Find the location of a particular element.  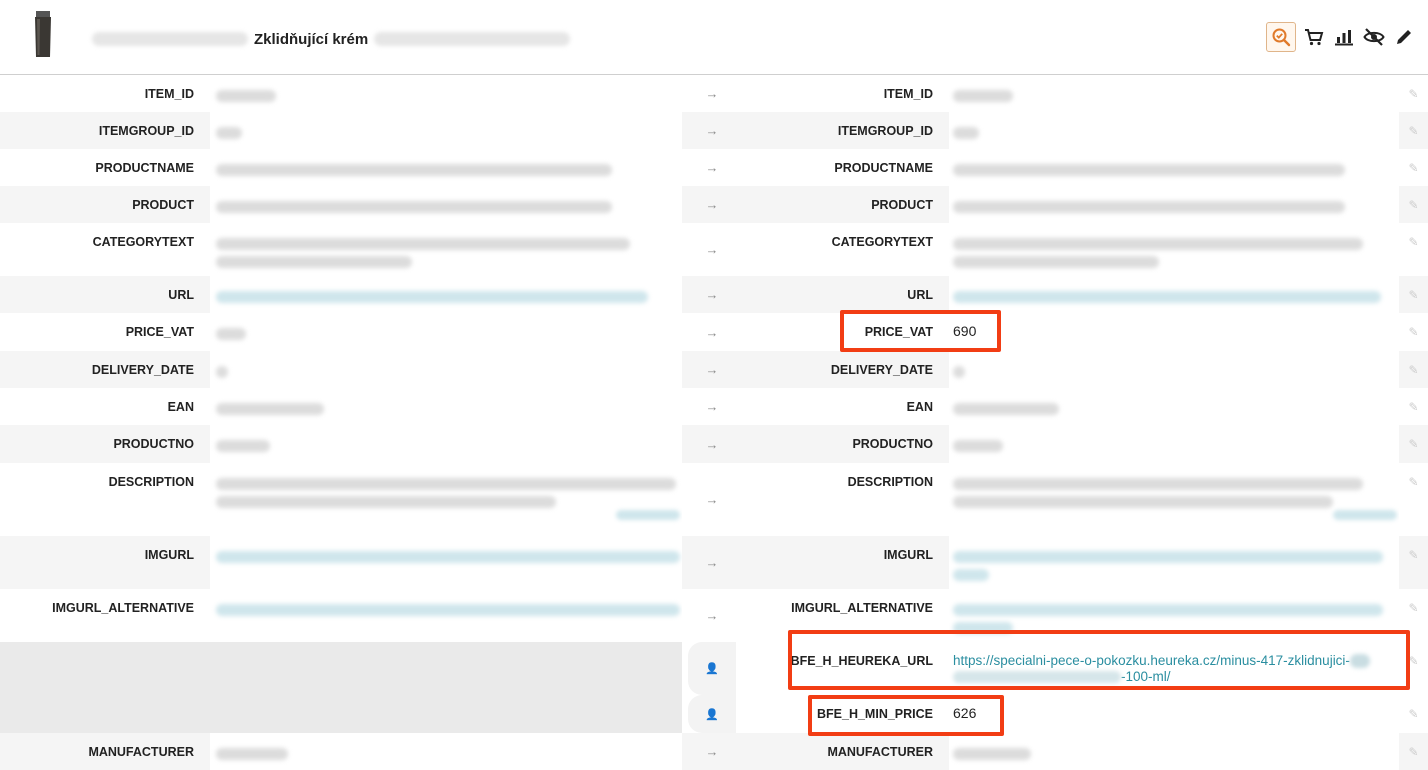

right-field-label: IMGURL_ALTERNATIVE is located at coordinates (862, 608).